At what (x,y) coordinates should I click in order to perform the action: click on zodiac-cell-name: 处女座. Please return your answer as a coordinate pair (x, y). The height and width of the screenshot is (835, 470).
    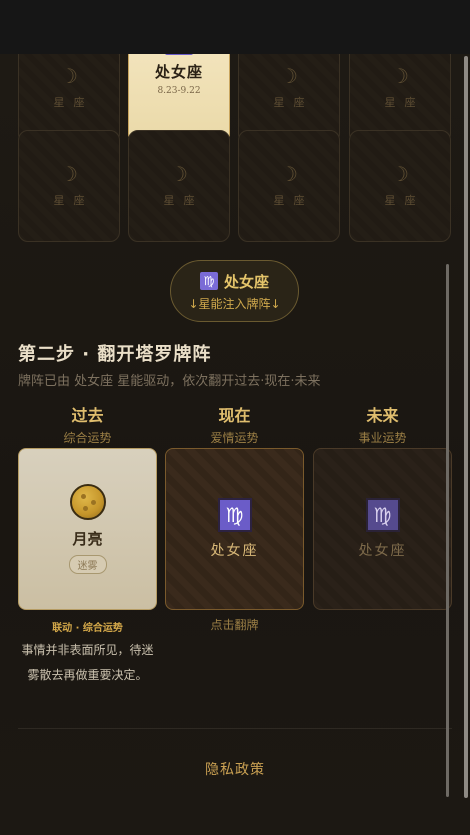
    Looking at the image, I should click on (178, 71).